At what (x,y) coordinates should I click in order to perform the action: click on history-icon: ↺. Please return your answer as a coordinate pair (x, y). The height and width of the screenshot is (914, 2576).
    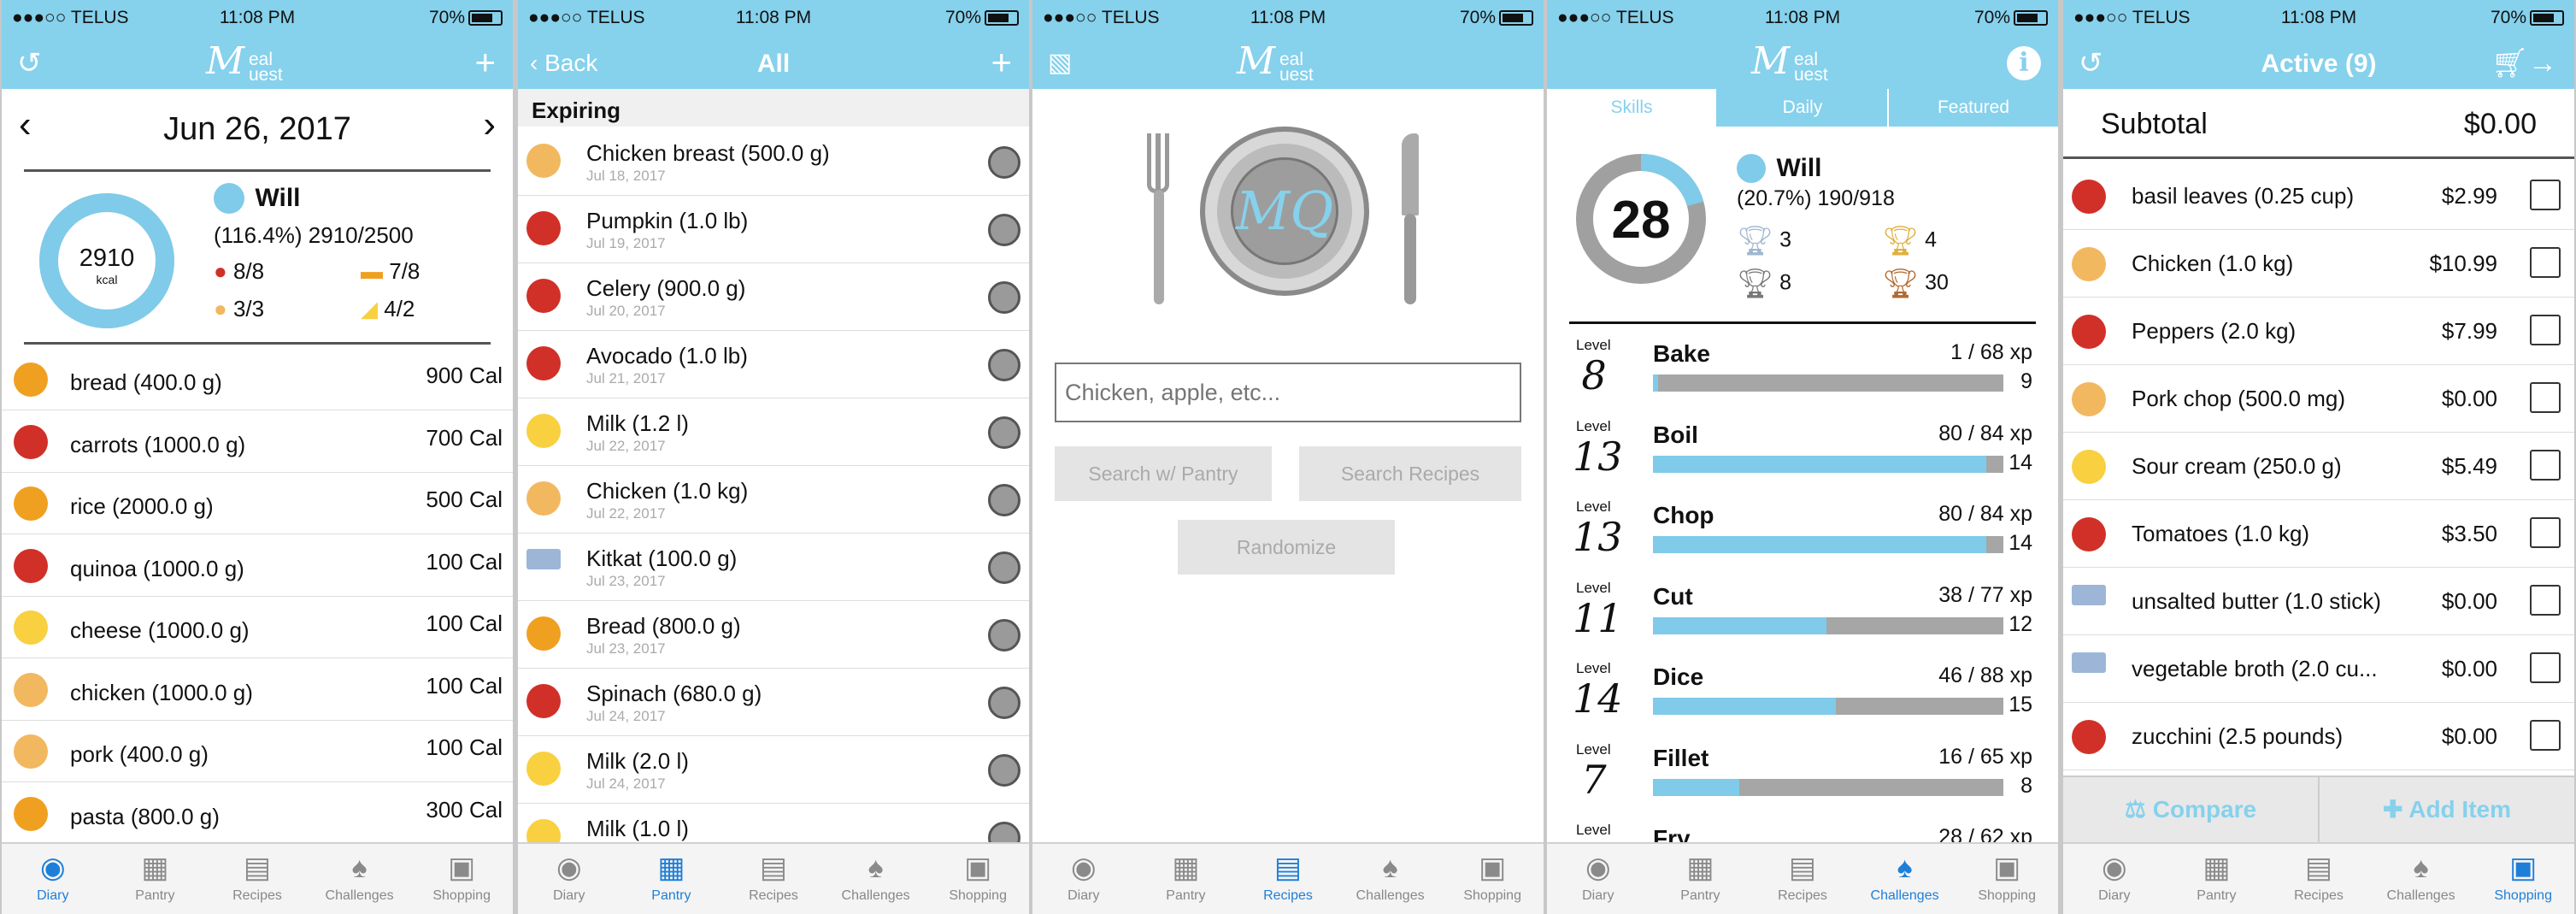
    Looking at the image, I should click on (29, 64).